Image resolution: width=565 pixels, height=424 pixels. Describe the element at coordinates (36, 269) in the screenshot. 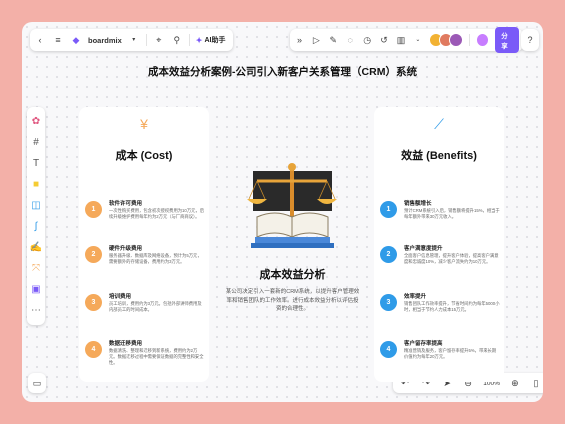

I see `mindmap-icon: ⤧` at that location.